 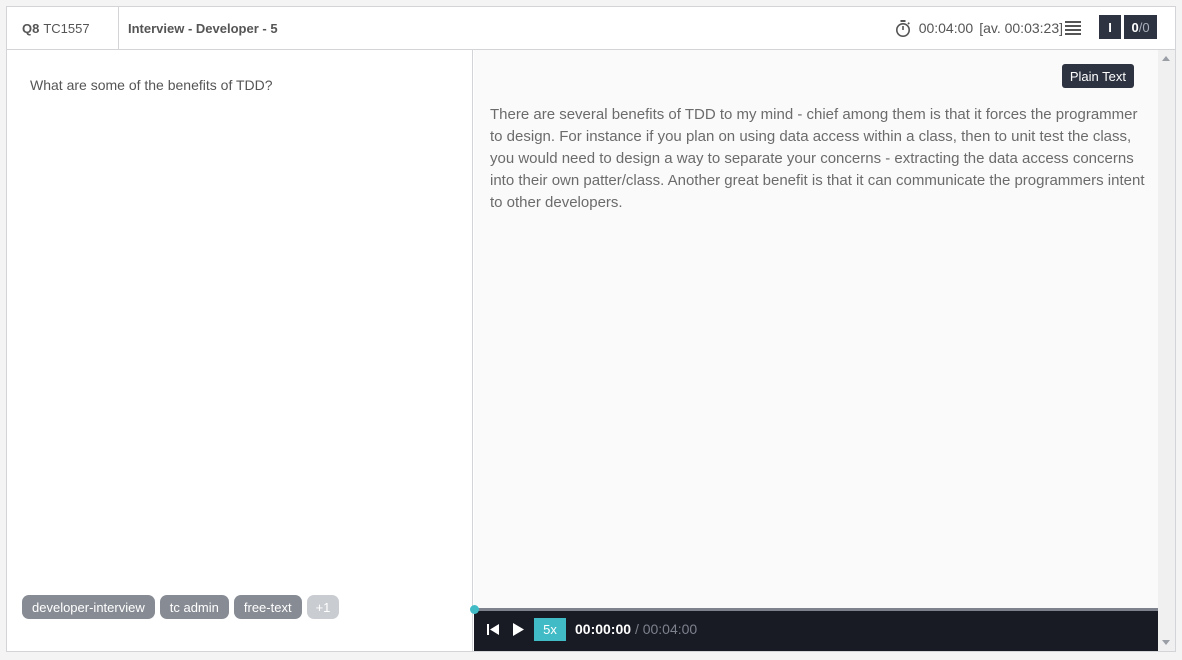 I want to click on question-id: Q8 TC1557, so click(x=63, y=28).